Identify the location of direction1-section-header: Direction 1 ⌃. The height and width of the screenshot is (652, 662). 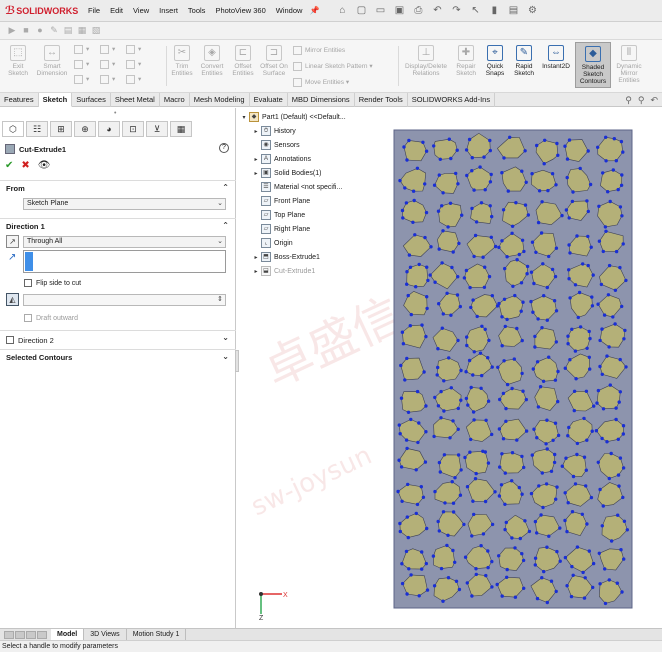
(118, 226).